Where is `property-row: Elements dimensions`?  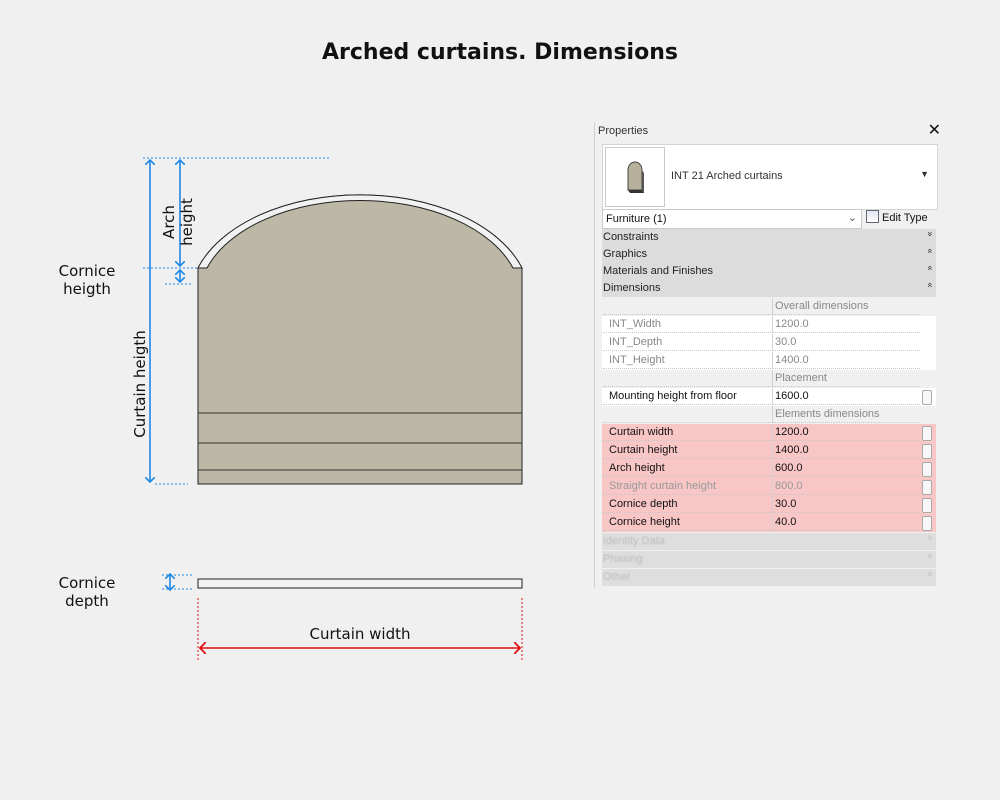 property-row: Elements dimensions is located at coordinates (769, 415).